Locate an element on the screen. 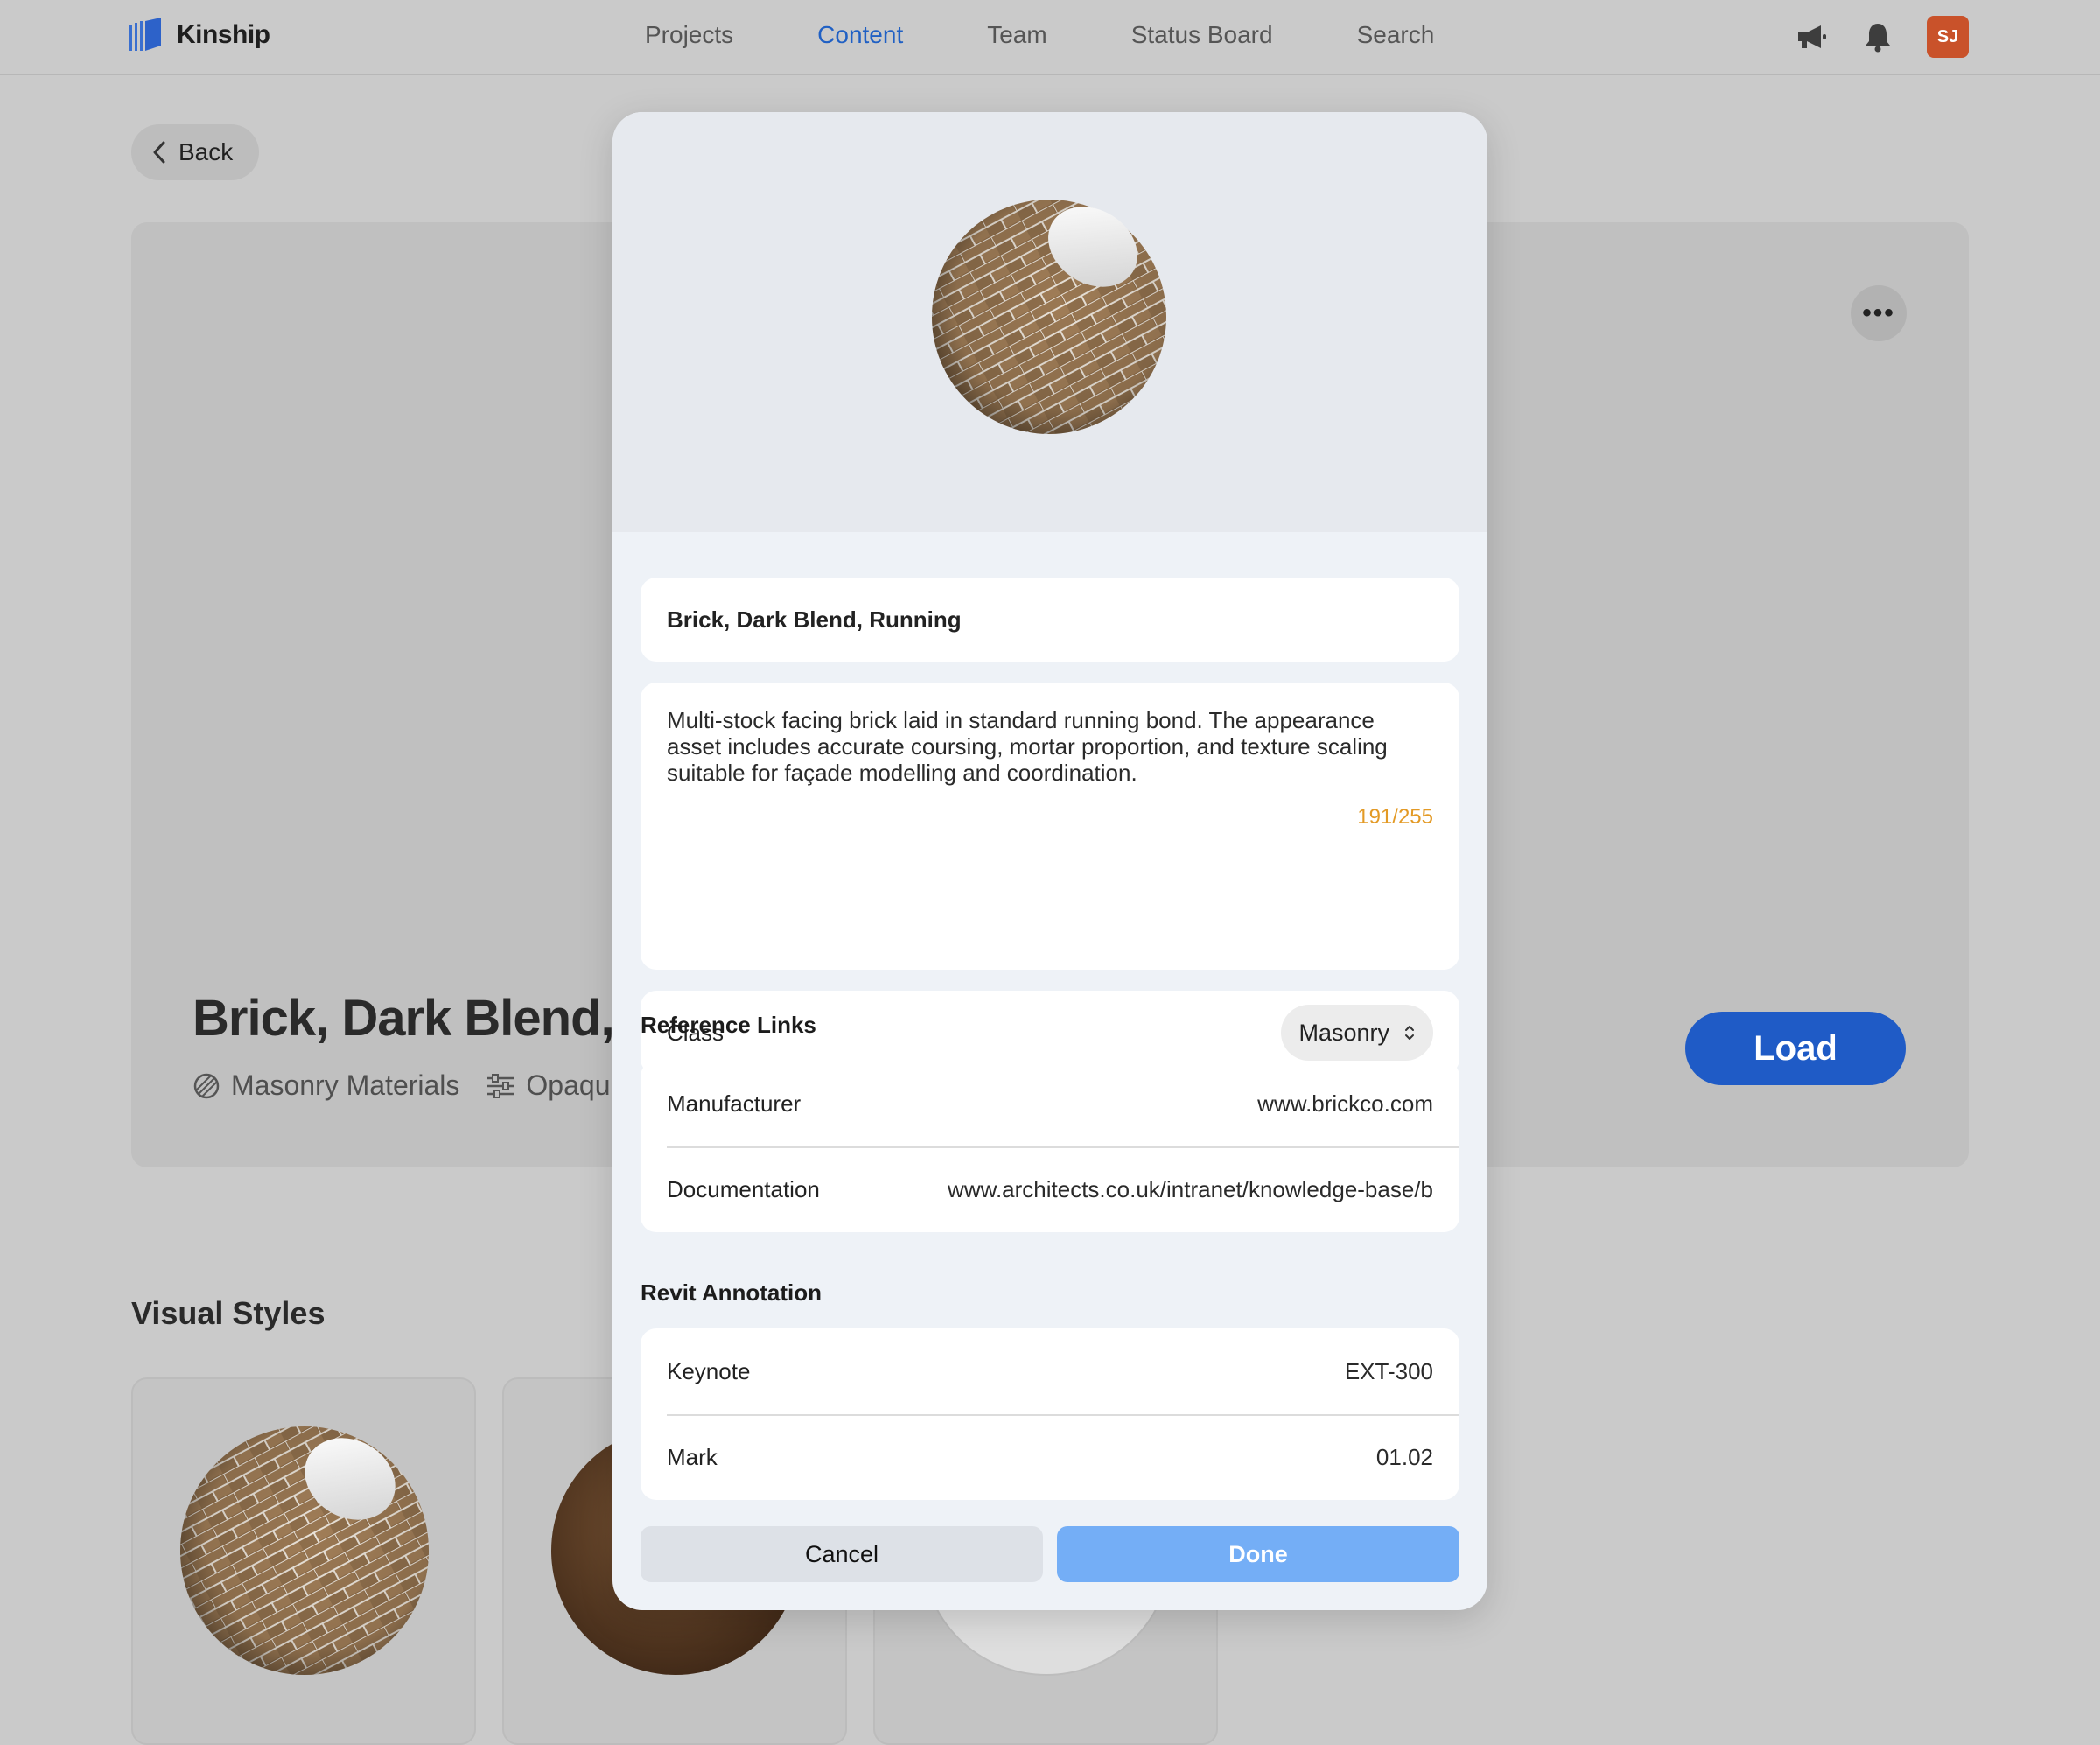  material-preview is located at coordinates (1050, 322).